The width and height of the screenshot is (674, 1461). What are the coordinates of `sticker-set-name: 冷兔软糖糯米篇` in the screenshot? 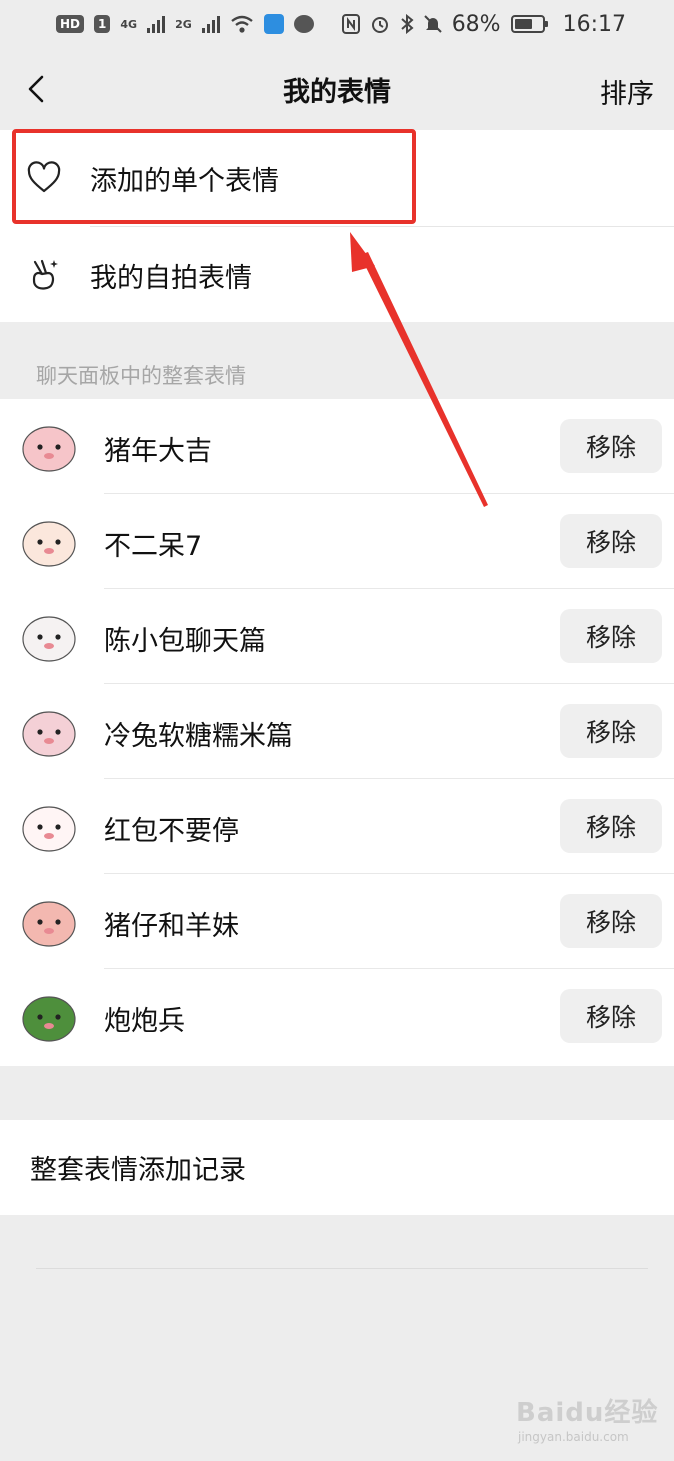 It's located at (198, 736).